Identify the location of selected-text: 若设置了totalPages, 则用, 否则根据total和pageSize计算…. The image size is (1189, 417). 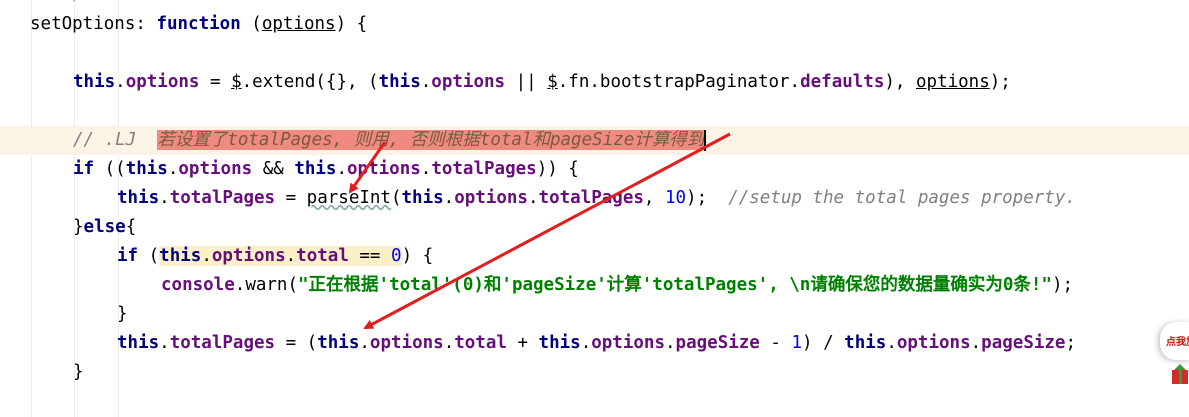
(431, 140).